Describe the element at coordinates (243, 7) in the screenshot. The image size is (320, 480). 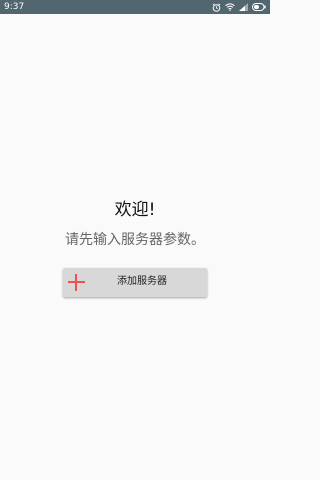
I see `signal-icon` at that location.